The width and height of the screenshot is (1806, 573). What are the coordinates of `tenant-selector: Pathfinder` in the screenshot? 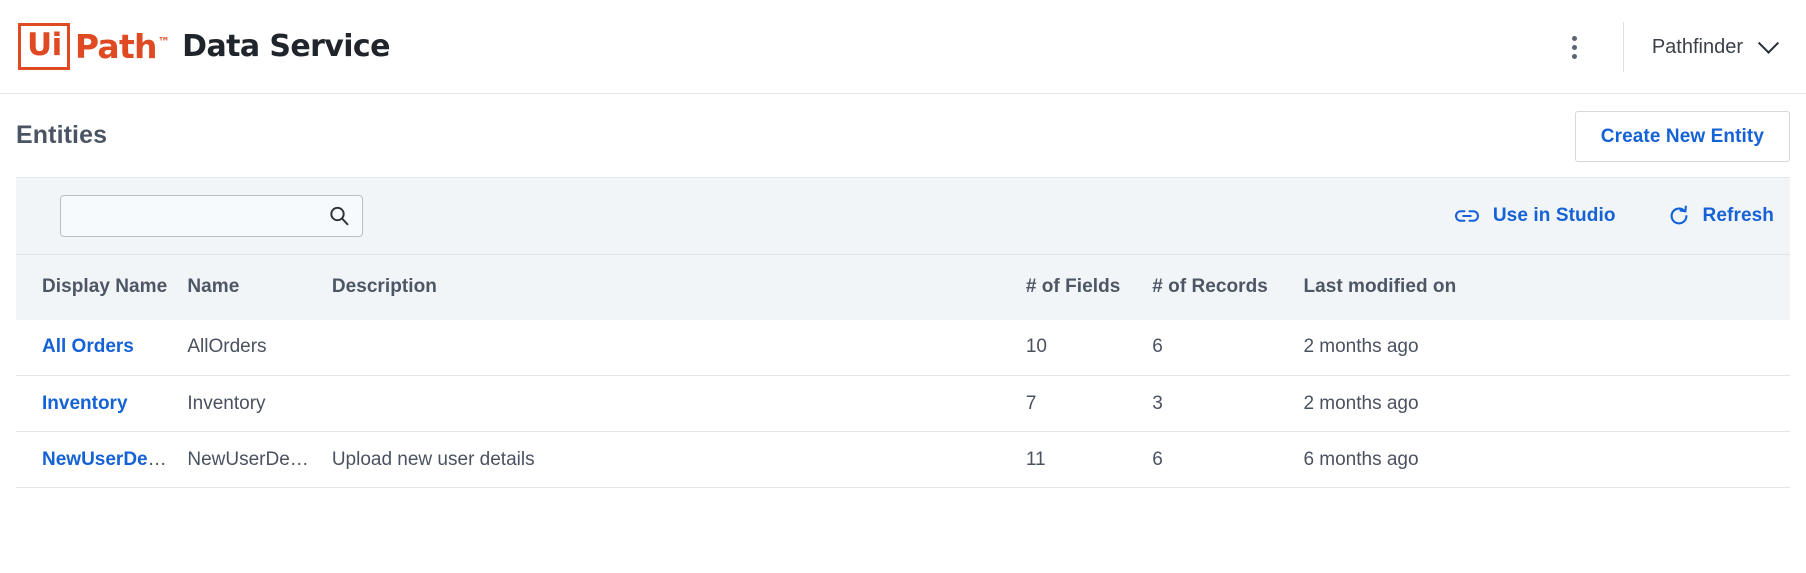 It's located at (1728, 45).